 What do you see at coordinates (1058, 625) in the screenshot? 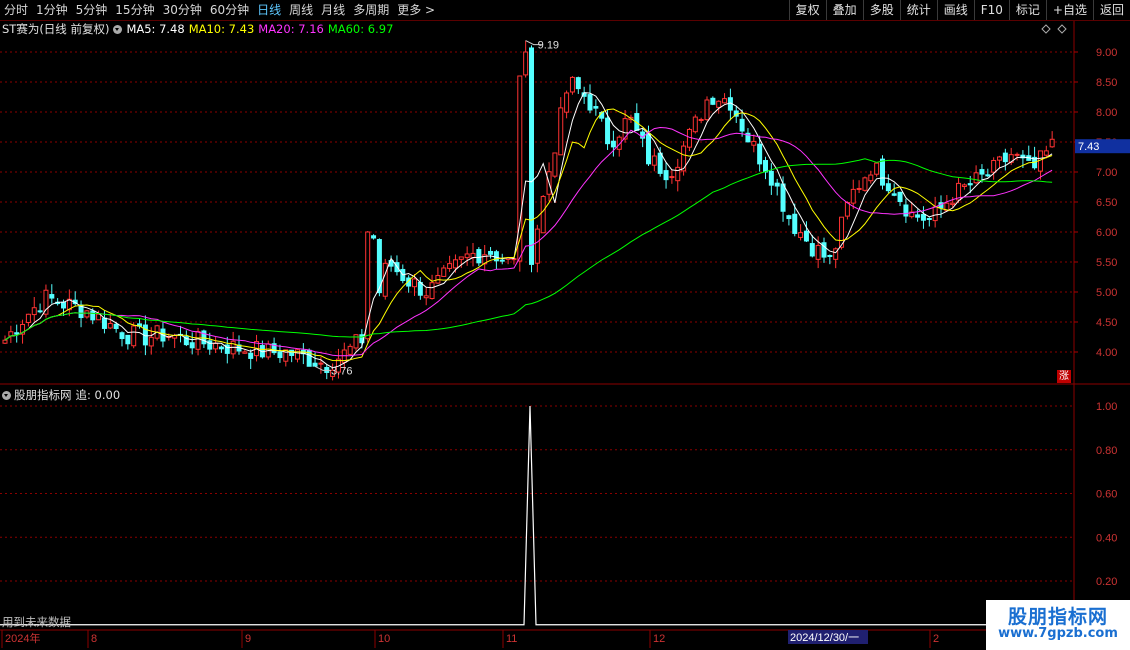
I see `watermark-logo: 股朋指标网 www.7gpzb.com` at bounding box center [1058, 625].